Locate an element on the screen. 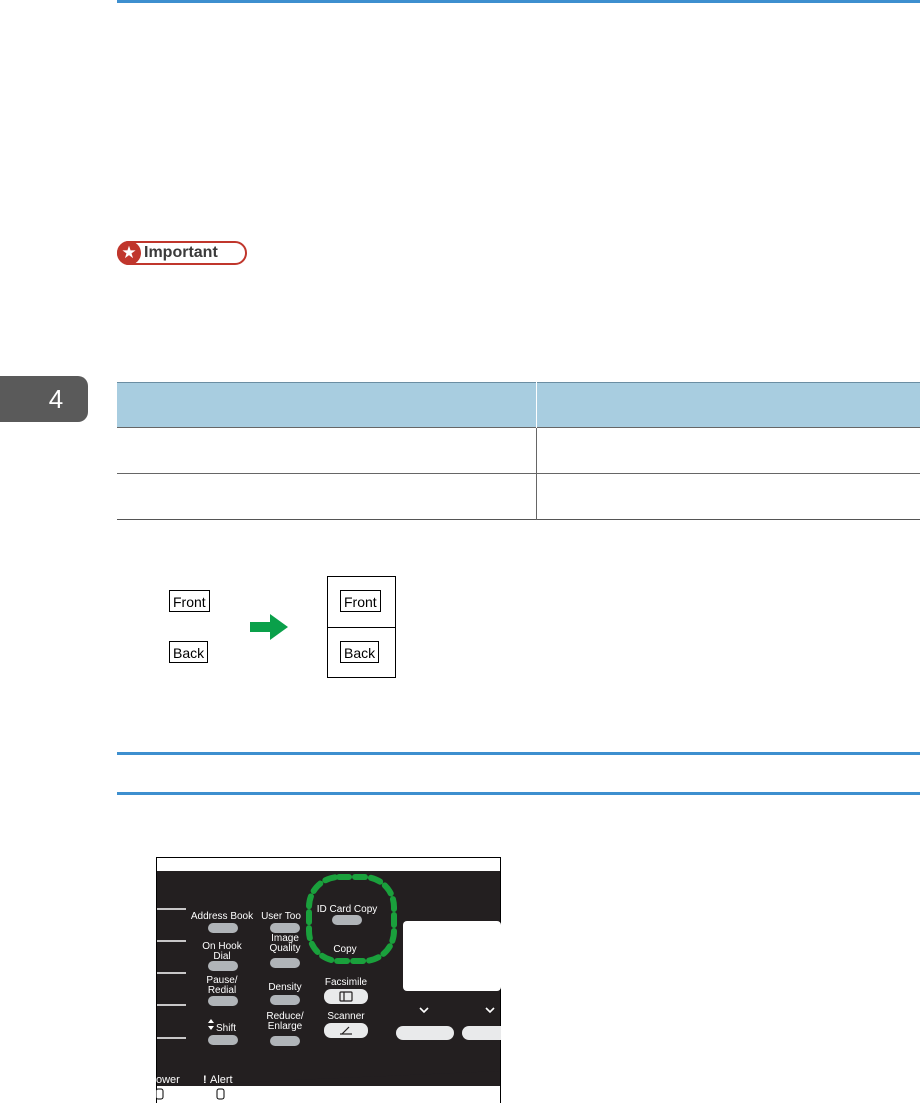  user-tools-button is located at coordinates (285, 928).